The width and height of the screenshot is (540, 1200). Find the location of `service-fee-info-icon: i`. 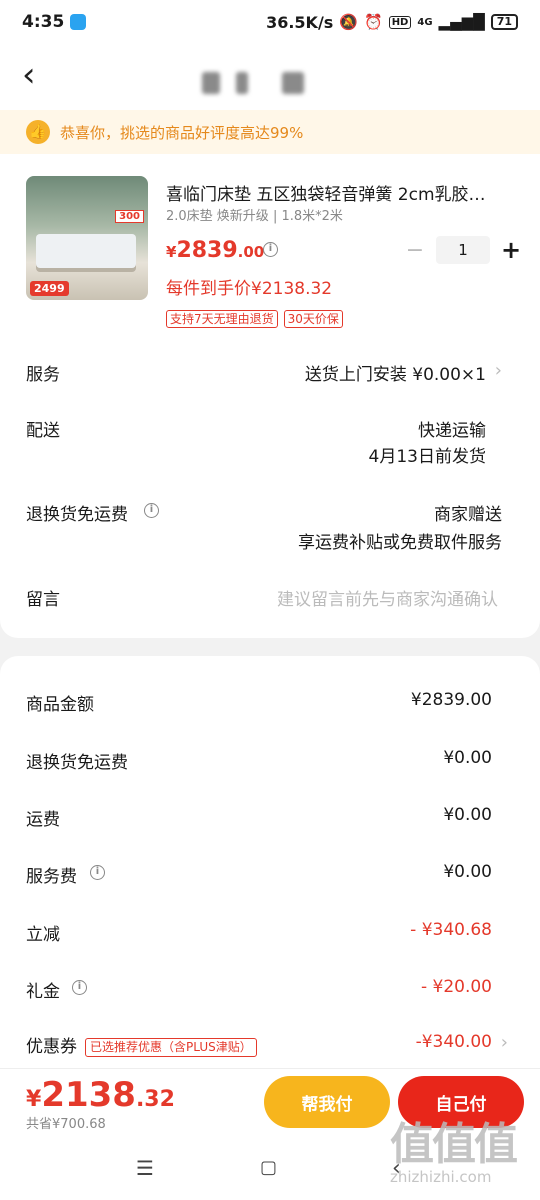

service-fee-info-icon: i is located at coordinates (97, 872).